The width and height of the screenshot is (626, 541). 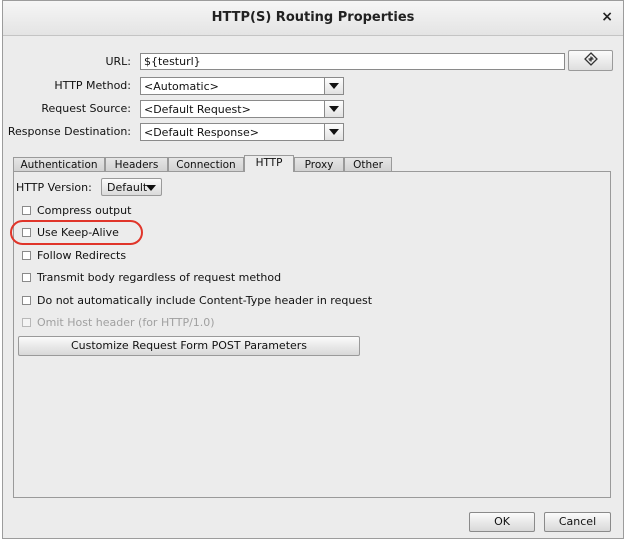 I want to click on tab-http: HTTP, so click(x=269, y=163).